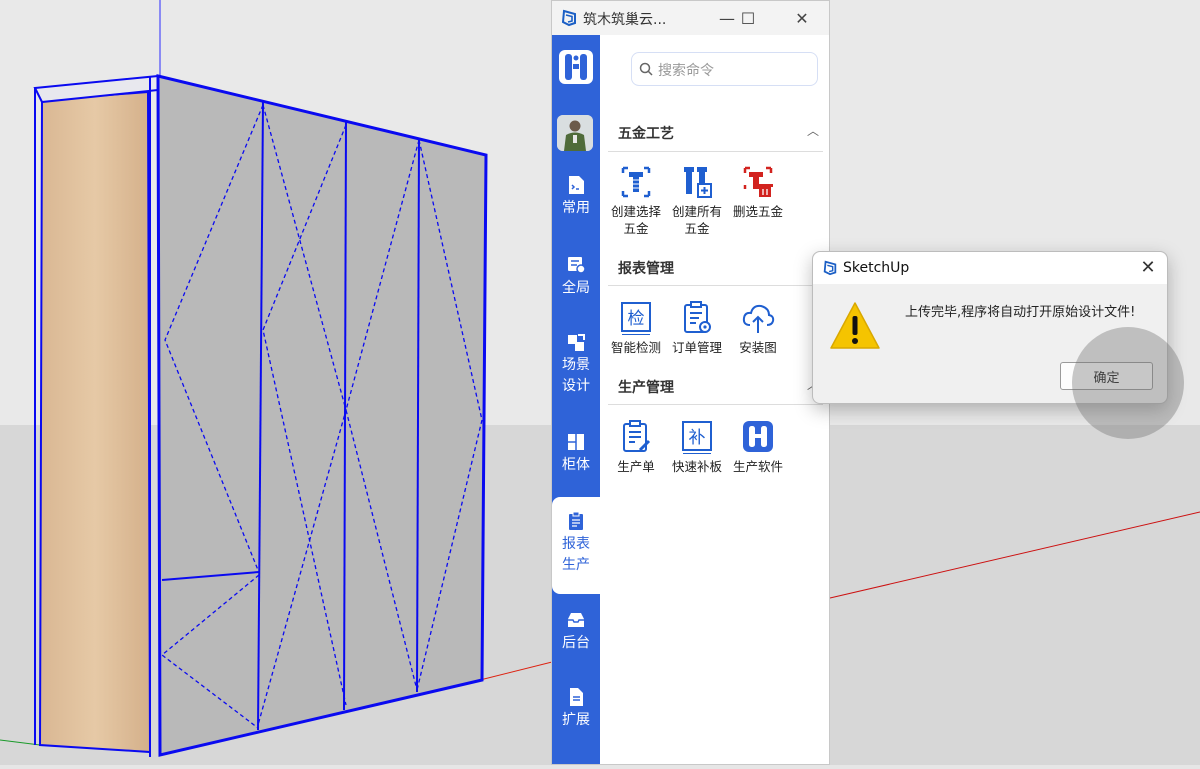 This screenshot has height=769, width=1200. What do you see at coordinates (758, 318) in the screenshot?
I see `cloud-upload-icon` at bounding box center [758, 318].